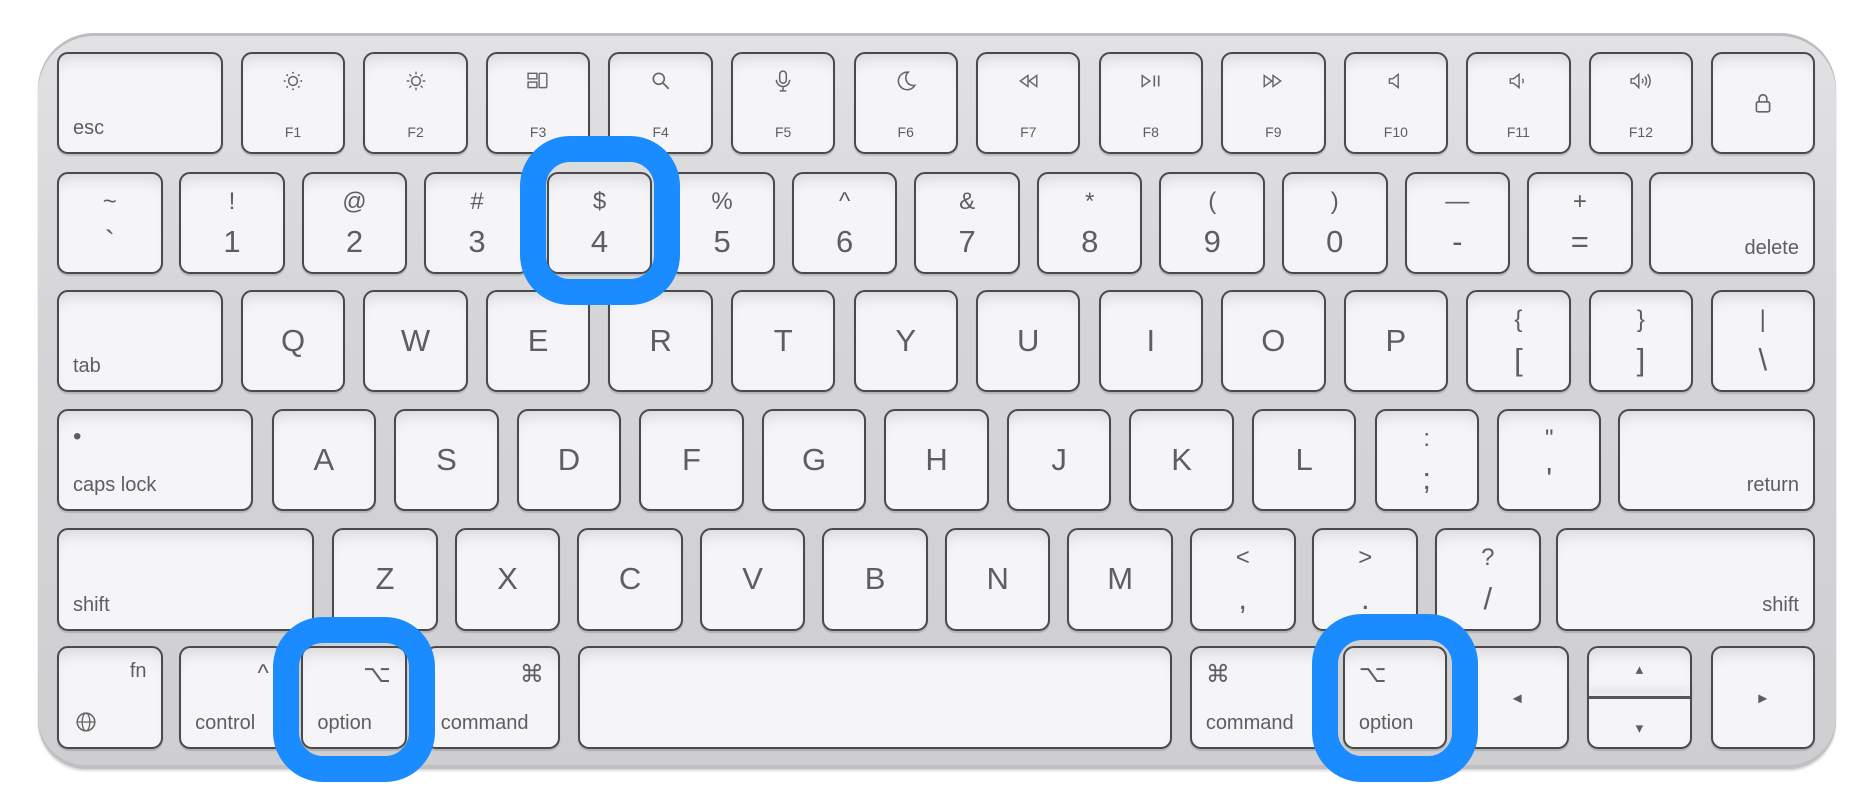 This screenshot has width=1860, height=806. I want to click on key--: ▸, so click(1762, 698).